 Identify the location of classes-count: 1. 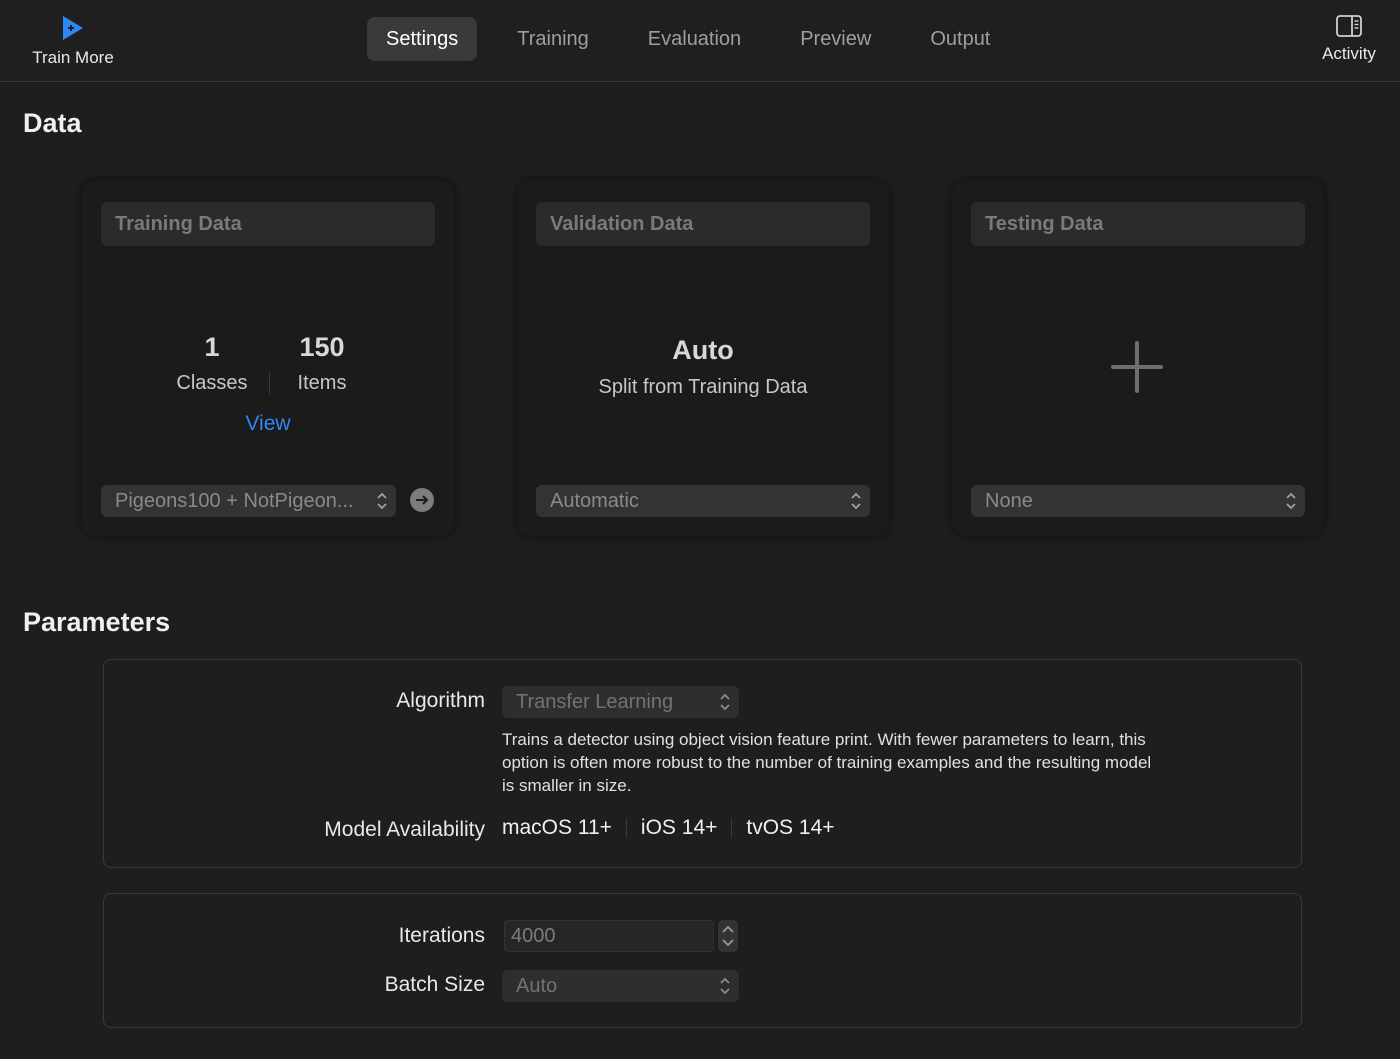
(212, 347).